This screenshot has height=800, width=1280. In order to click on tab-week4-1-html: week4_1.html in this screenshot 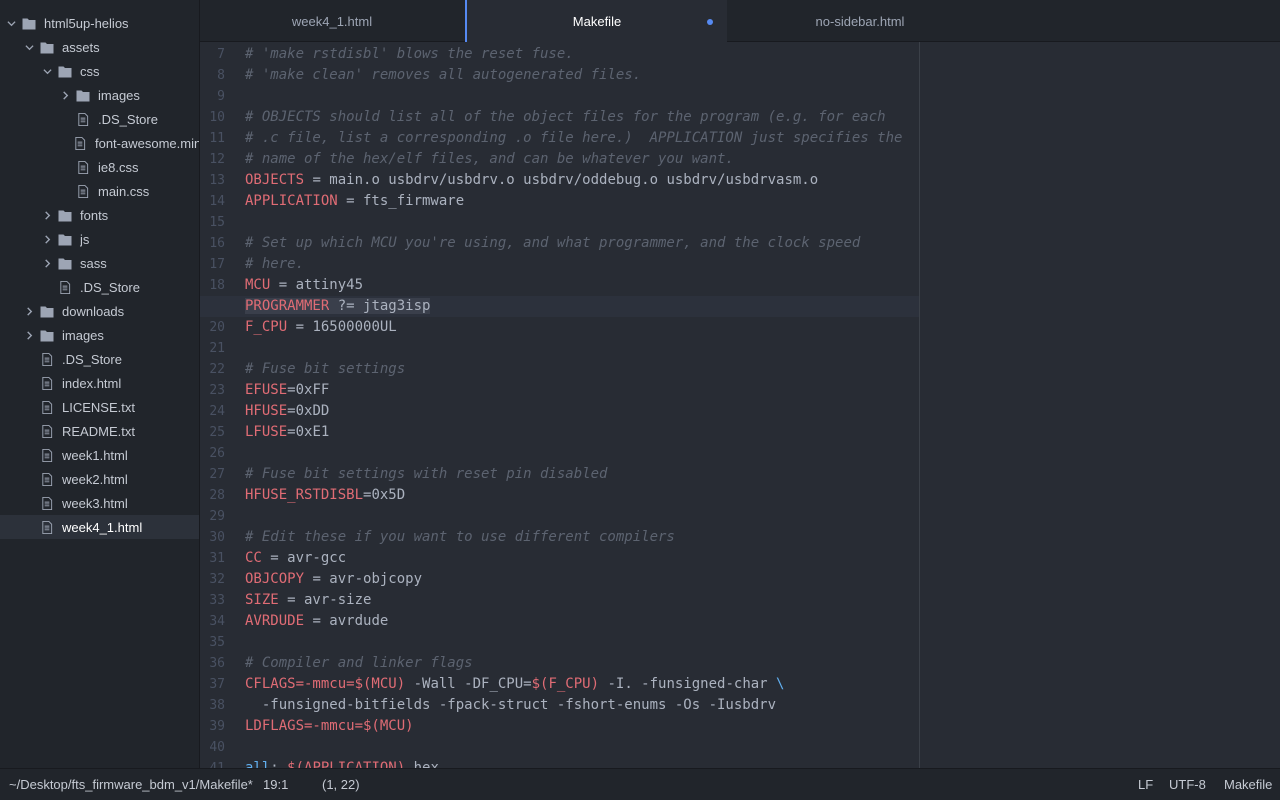, I will do `click(332, 21)`.